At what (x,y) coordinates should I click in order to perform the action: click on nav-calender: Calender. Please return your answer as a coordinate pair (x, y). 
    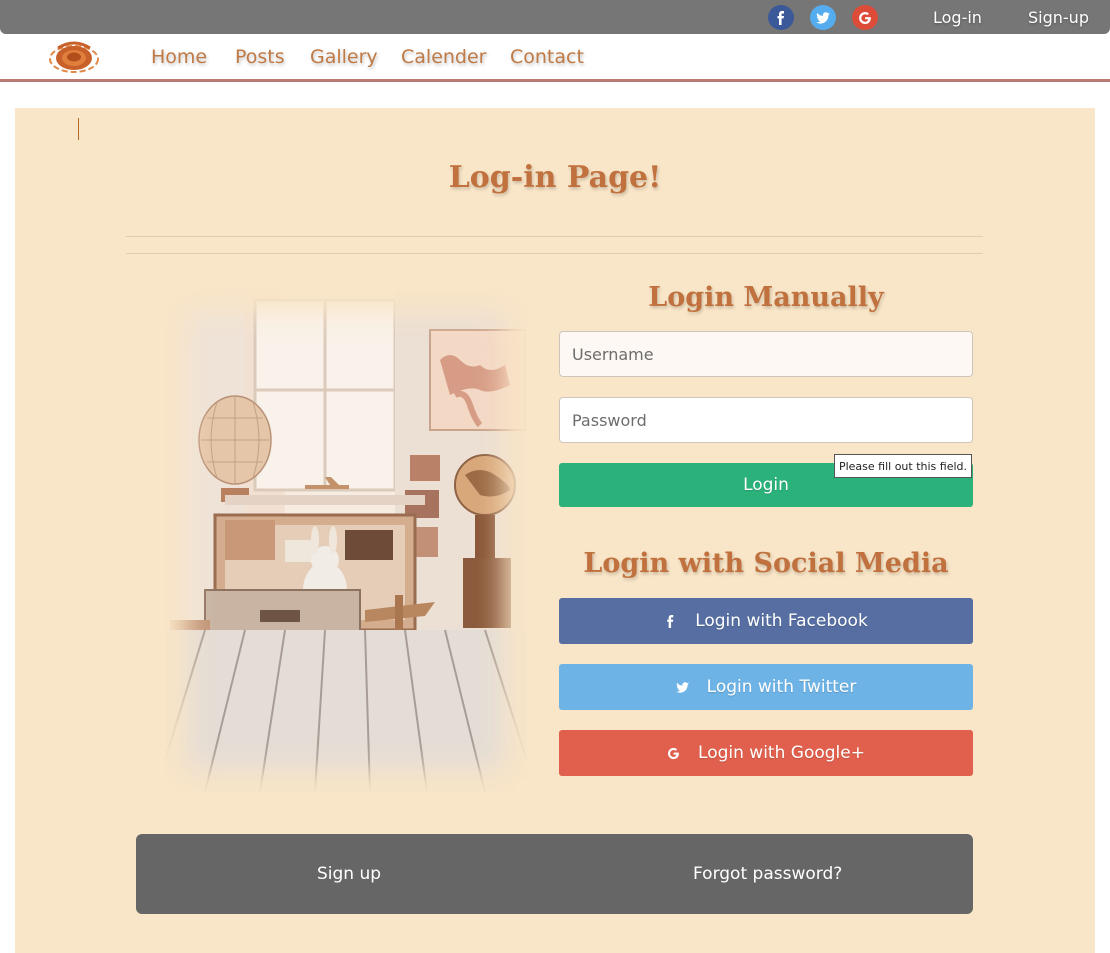
    Looking at the image, I should click on (443, 57).